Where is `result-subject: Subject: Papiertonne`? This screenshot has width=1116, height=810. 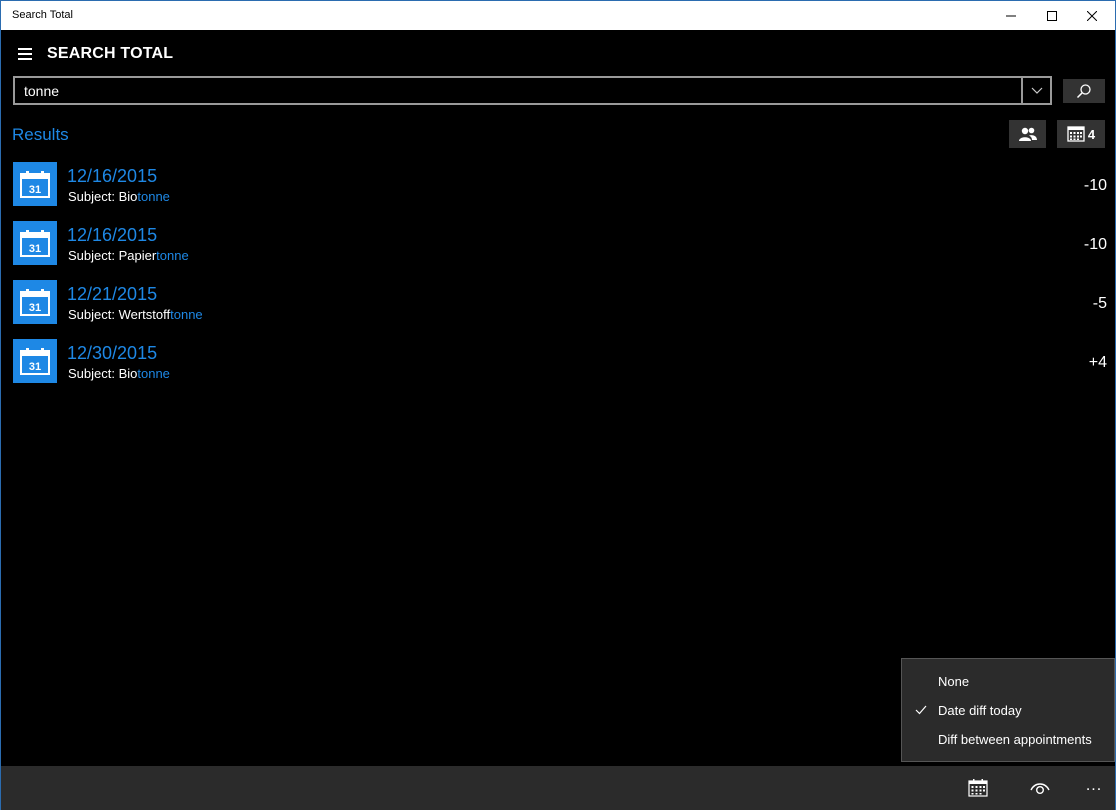
result-subject: Subject: Papiertonne is located at coordinates (128, 255).